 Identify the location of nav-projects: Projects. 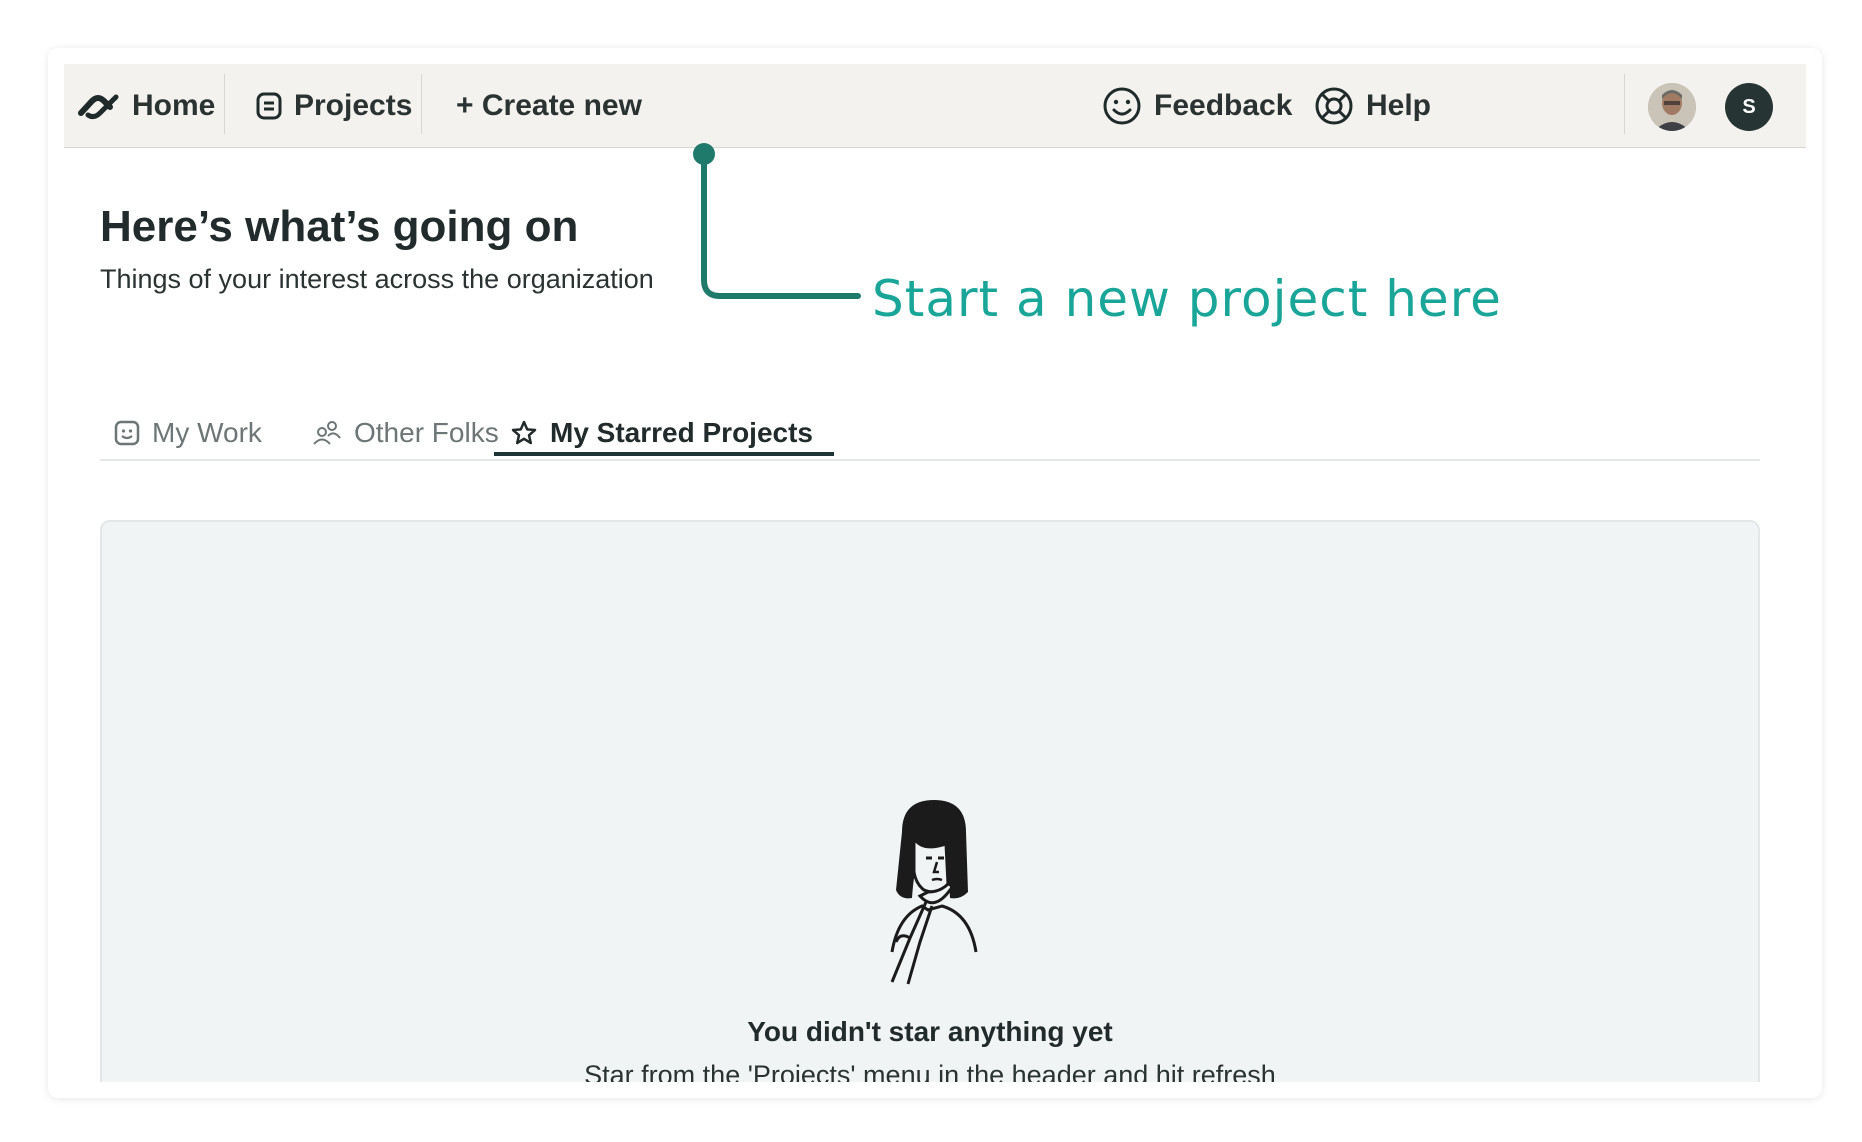
(334, 106).